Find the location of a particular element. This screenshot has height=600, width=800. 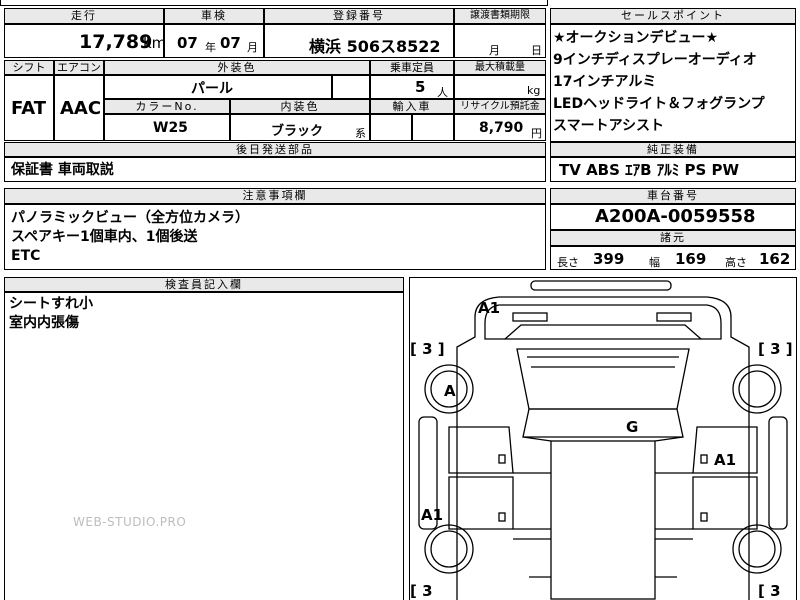

interior-color-cell: ブラック 系 is located at coordinates (300, 127).